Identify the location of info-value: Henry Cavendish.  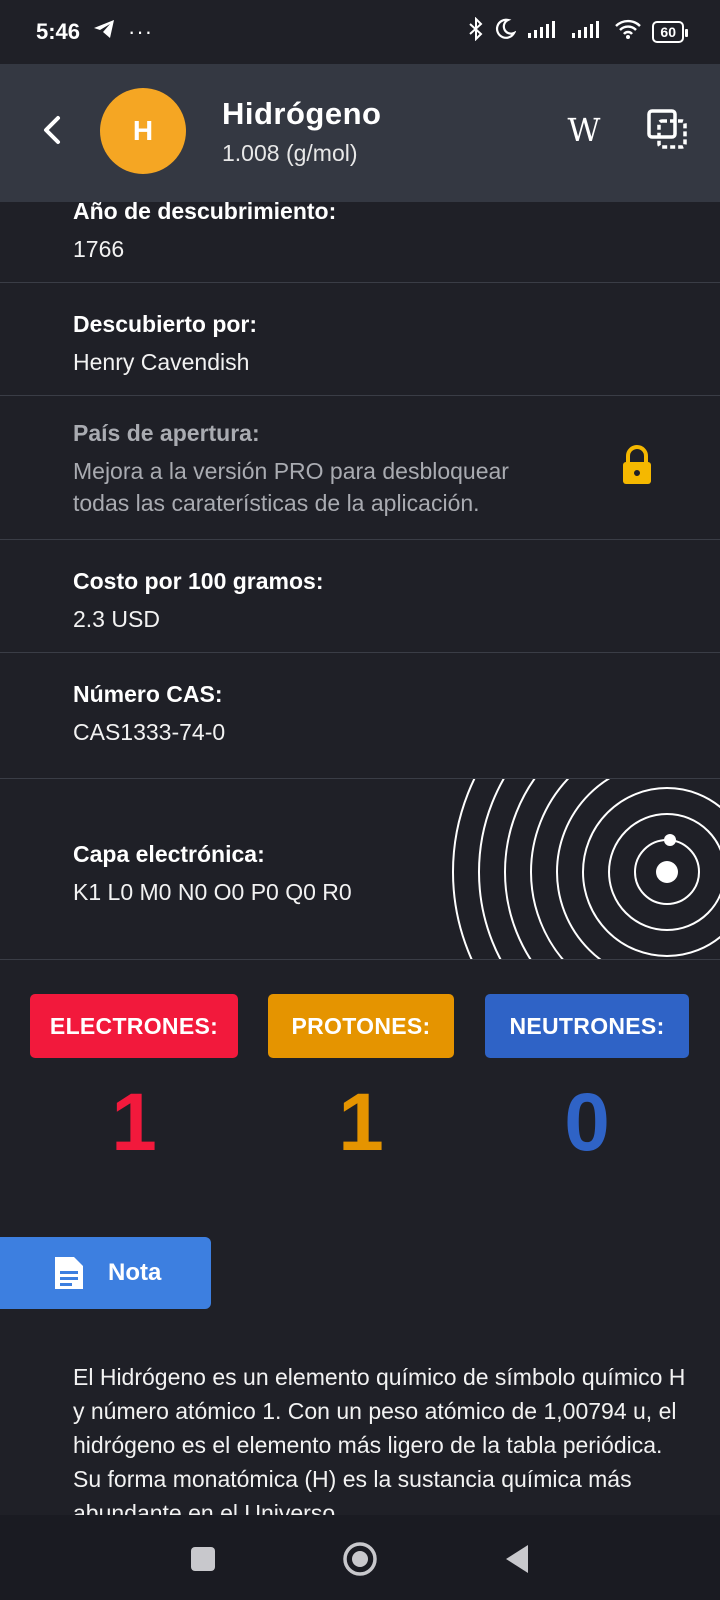
(161, 362).